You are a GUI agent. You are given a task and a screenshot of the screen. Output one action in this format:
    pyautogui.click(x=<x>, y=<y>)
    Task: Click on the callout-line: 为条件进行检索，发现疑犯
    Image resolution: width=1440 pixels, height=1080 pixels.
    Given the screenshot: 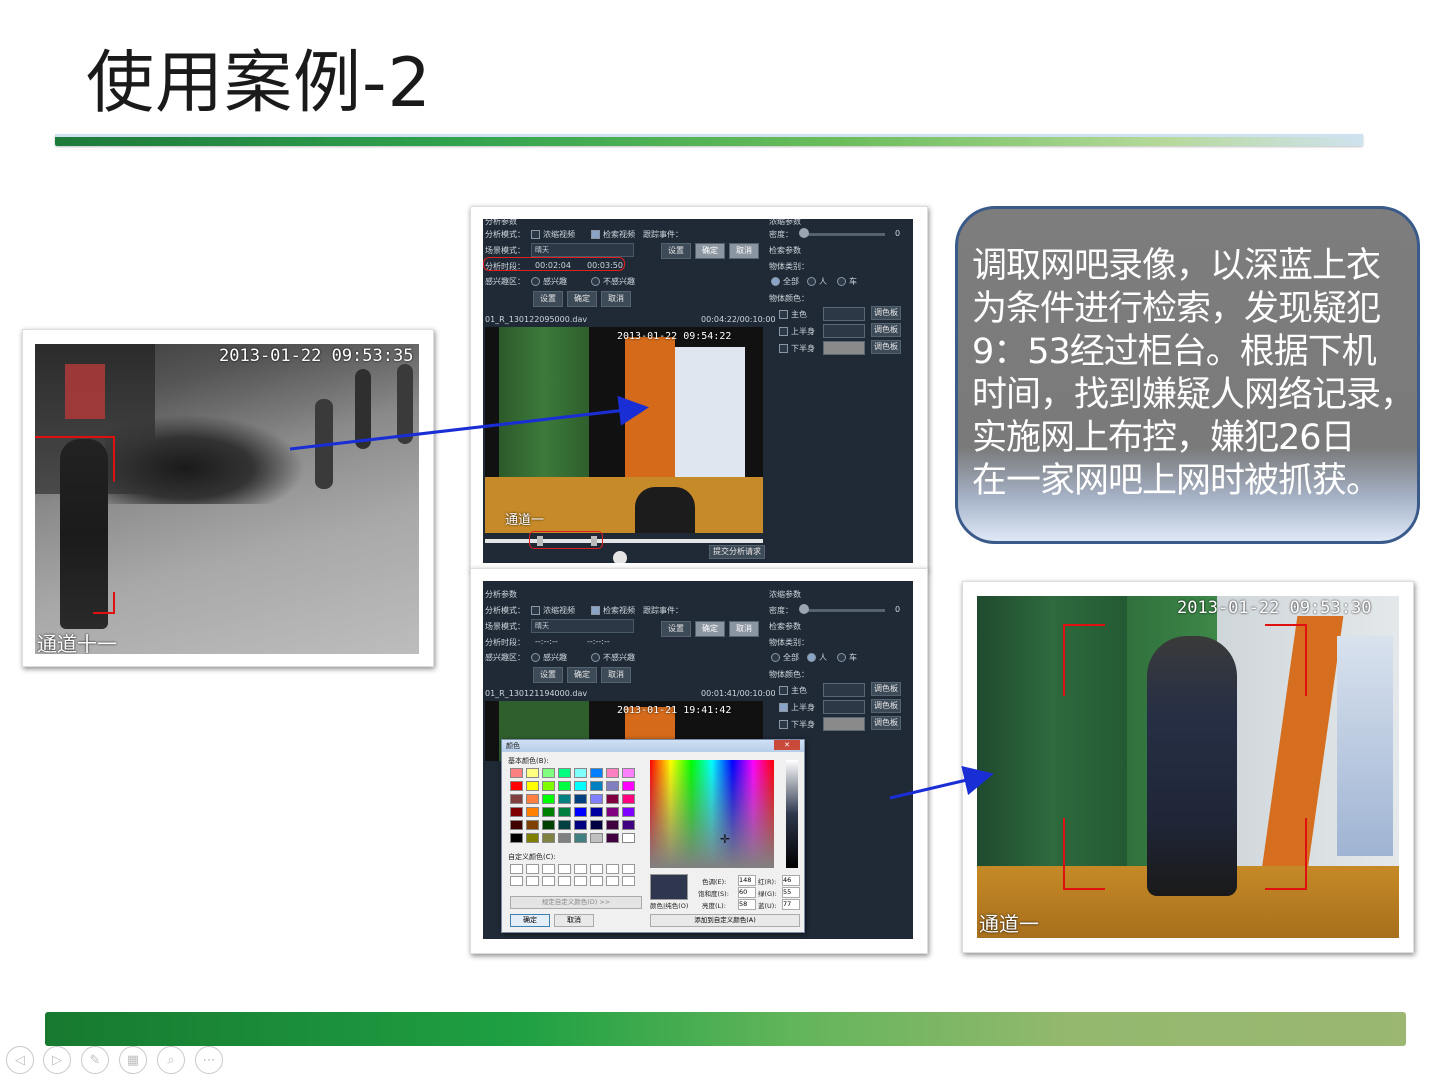 What is the action you would take?
    pyautogui.click(x=1176, y=309)
    